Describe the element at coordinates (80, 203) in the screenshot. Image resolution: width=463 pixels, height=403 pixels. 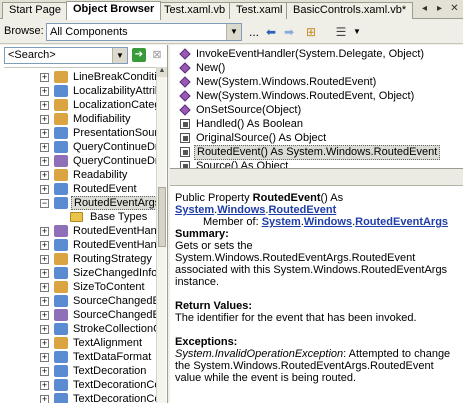
I see `tree-item-selected: − RoutedEventArgs` at that location.